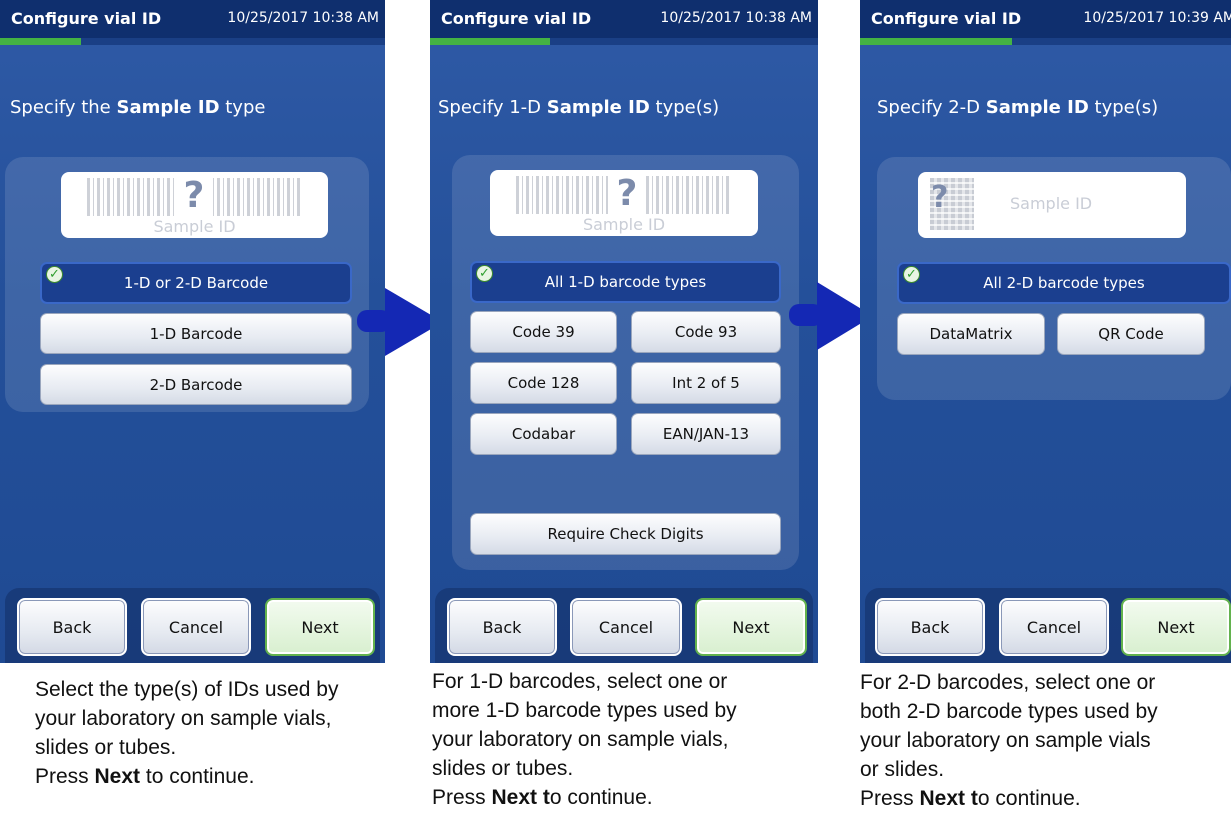 The width and height of the screenshot is (1231, 818). Describe the element at coordinates (1131, 334) in the screenshot. I see `type-qr-code: QR Code` at that location.